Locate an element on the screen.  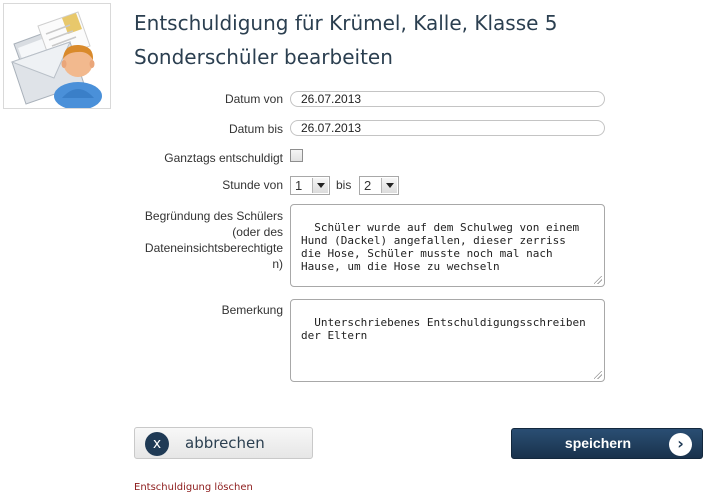
excuse-envelope-icon is located at coordinates (57, 56).